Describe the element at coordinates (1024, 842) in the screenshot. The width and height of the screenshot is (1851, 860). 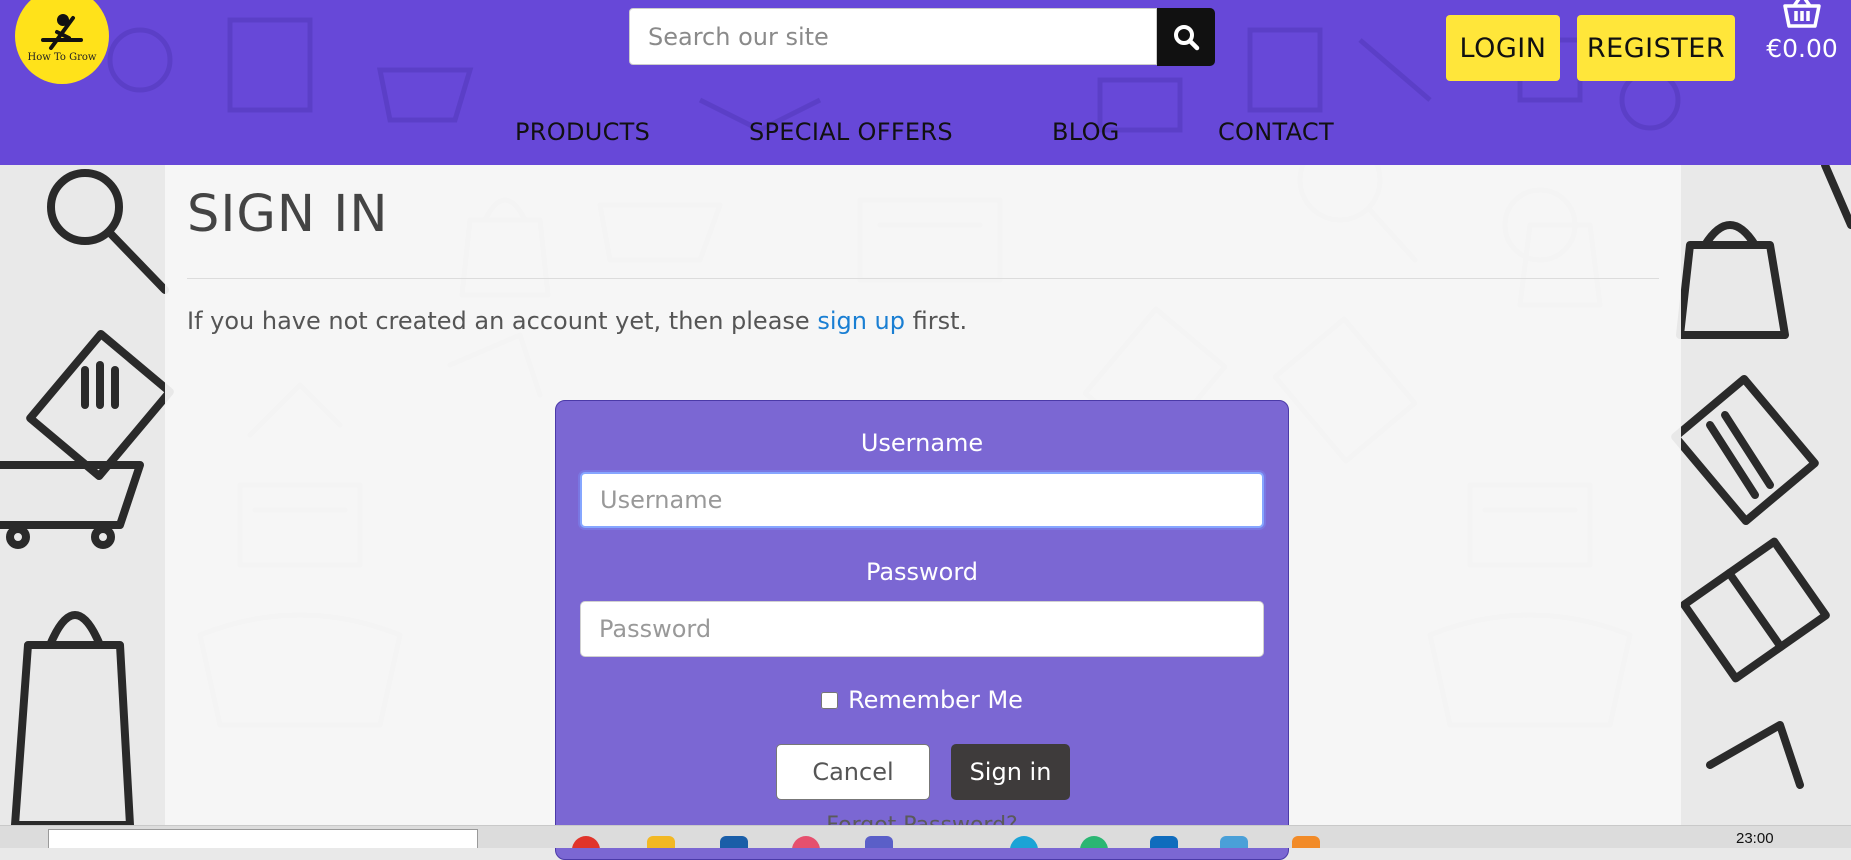
I see `edge-icon` at that location.